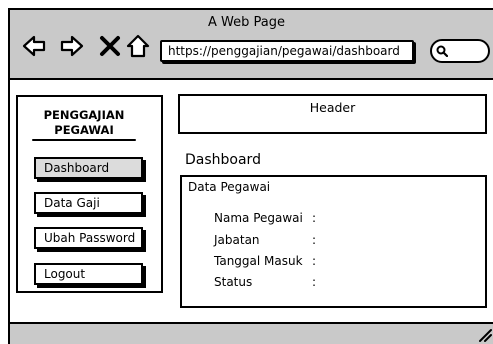 This screenshot has width=493, height=344. I want to click on header-label: Header, so click(332, 107).